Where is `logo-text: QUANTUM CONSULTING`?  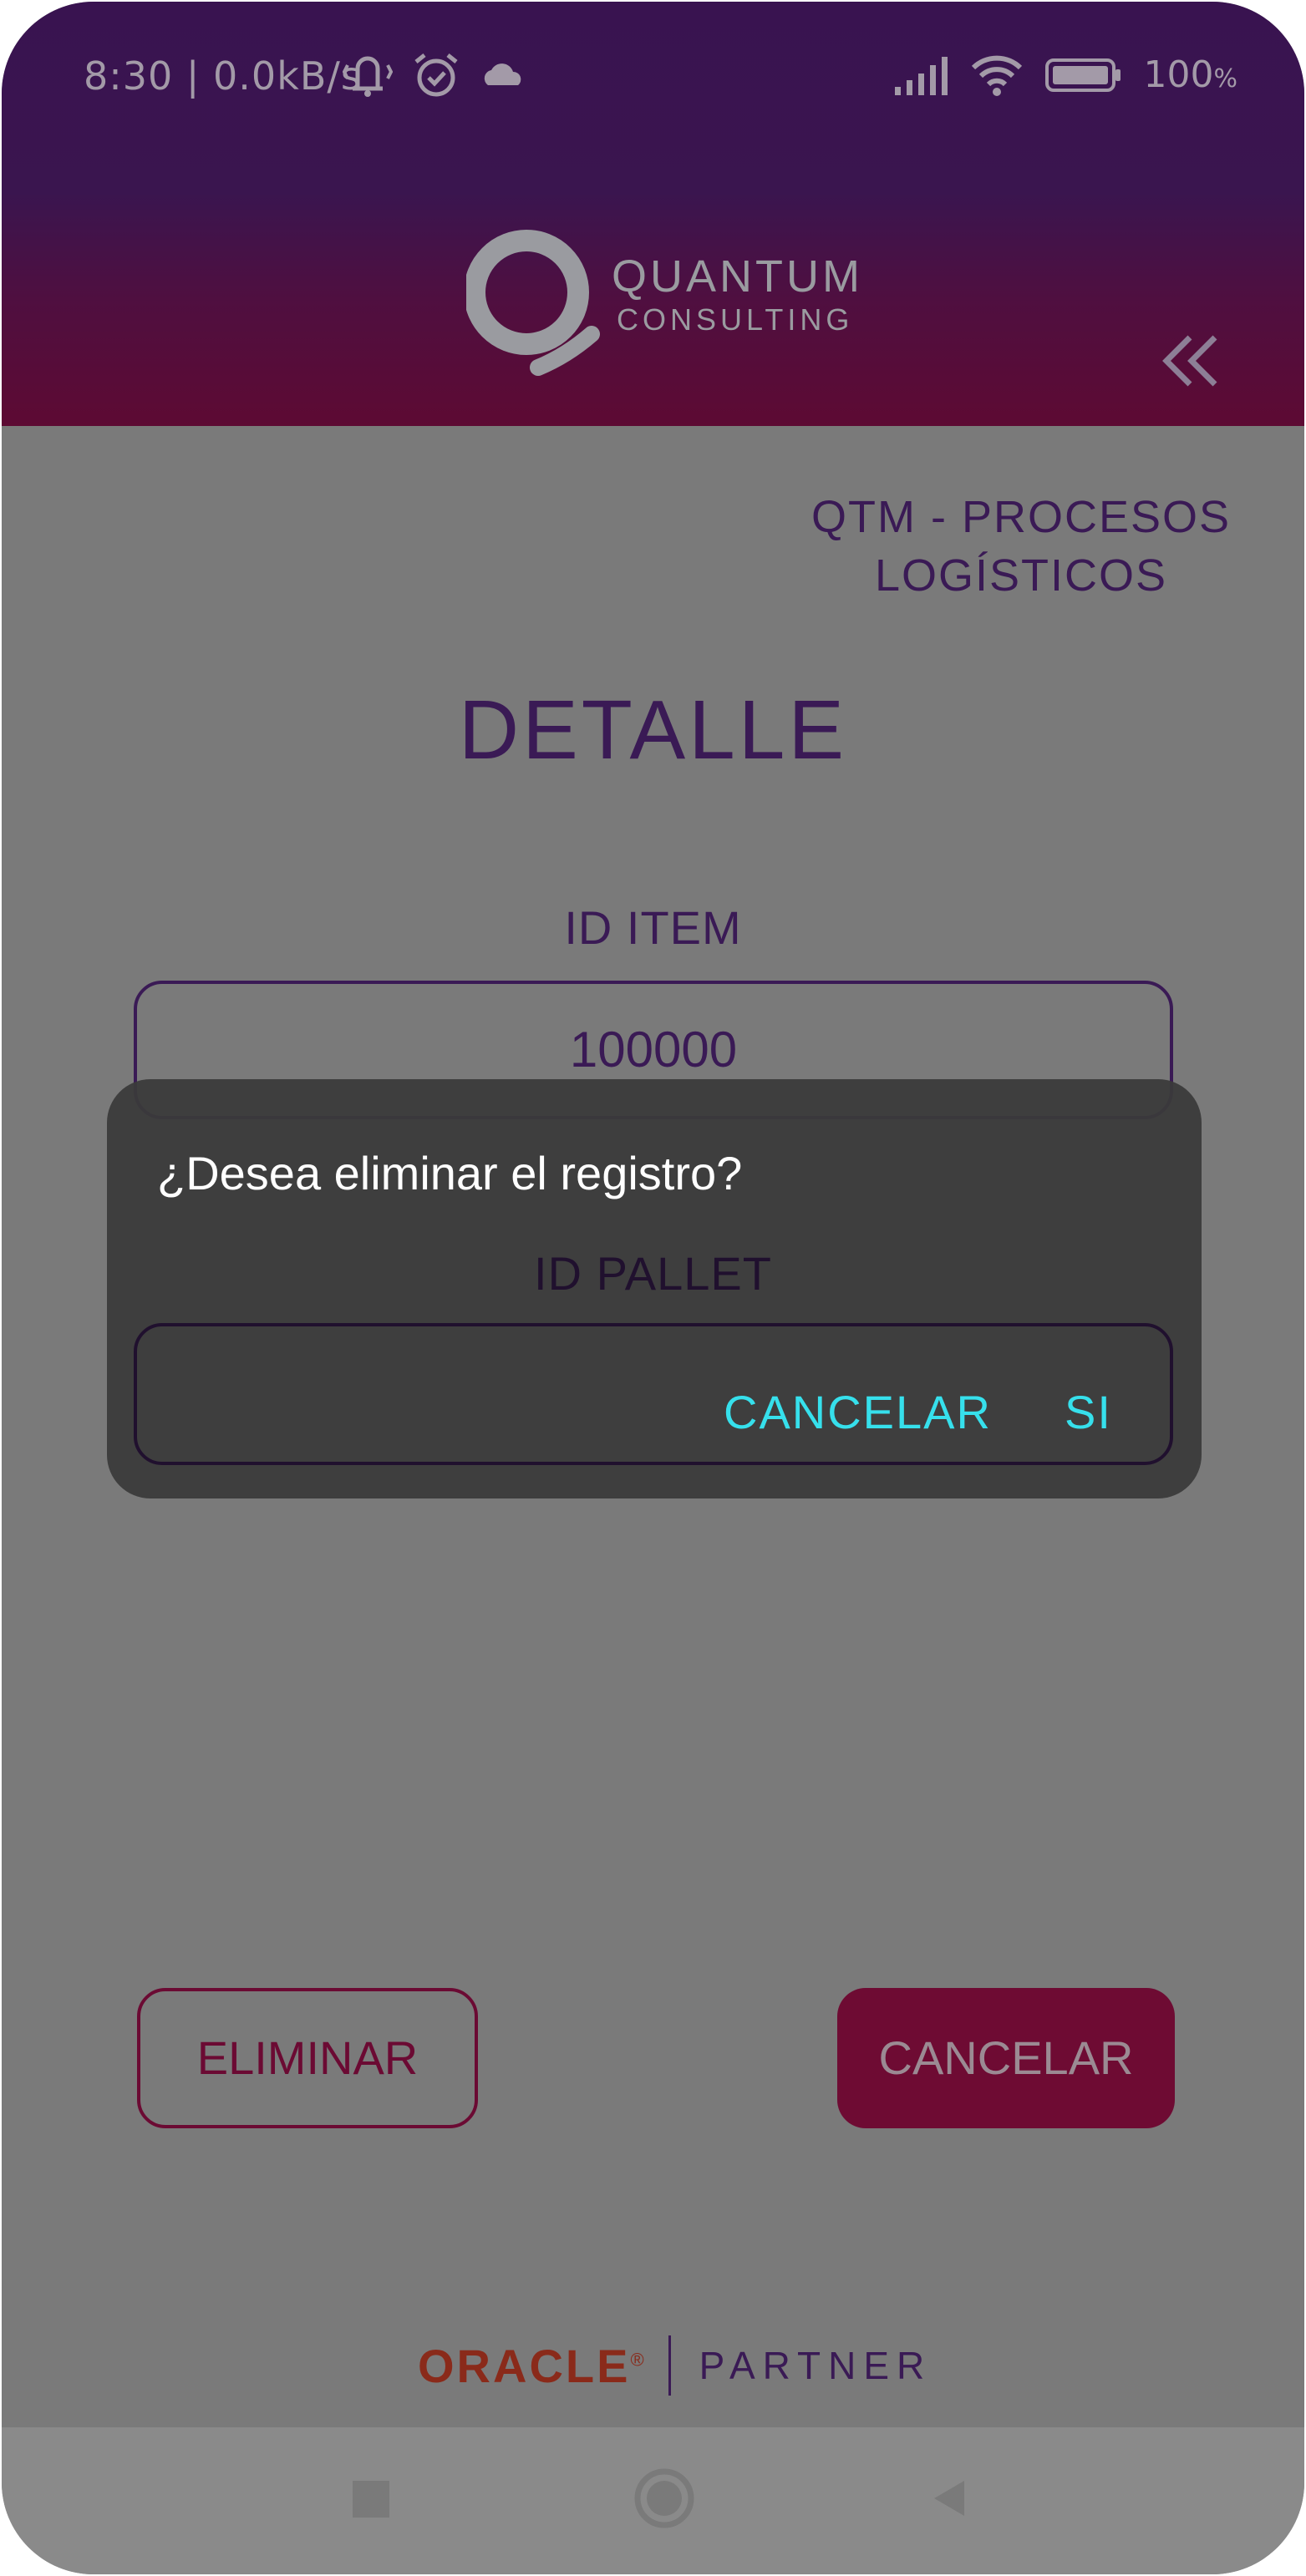
logo-text: QUANTUM CONSULTING is located at coordinates (737, 294).